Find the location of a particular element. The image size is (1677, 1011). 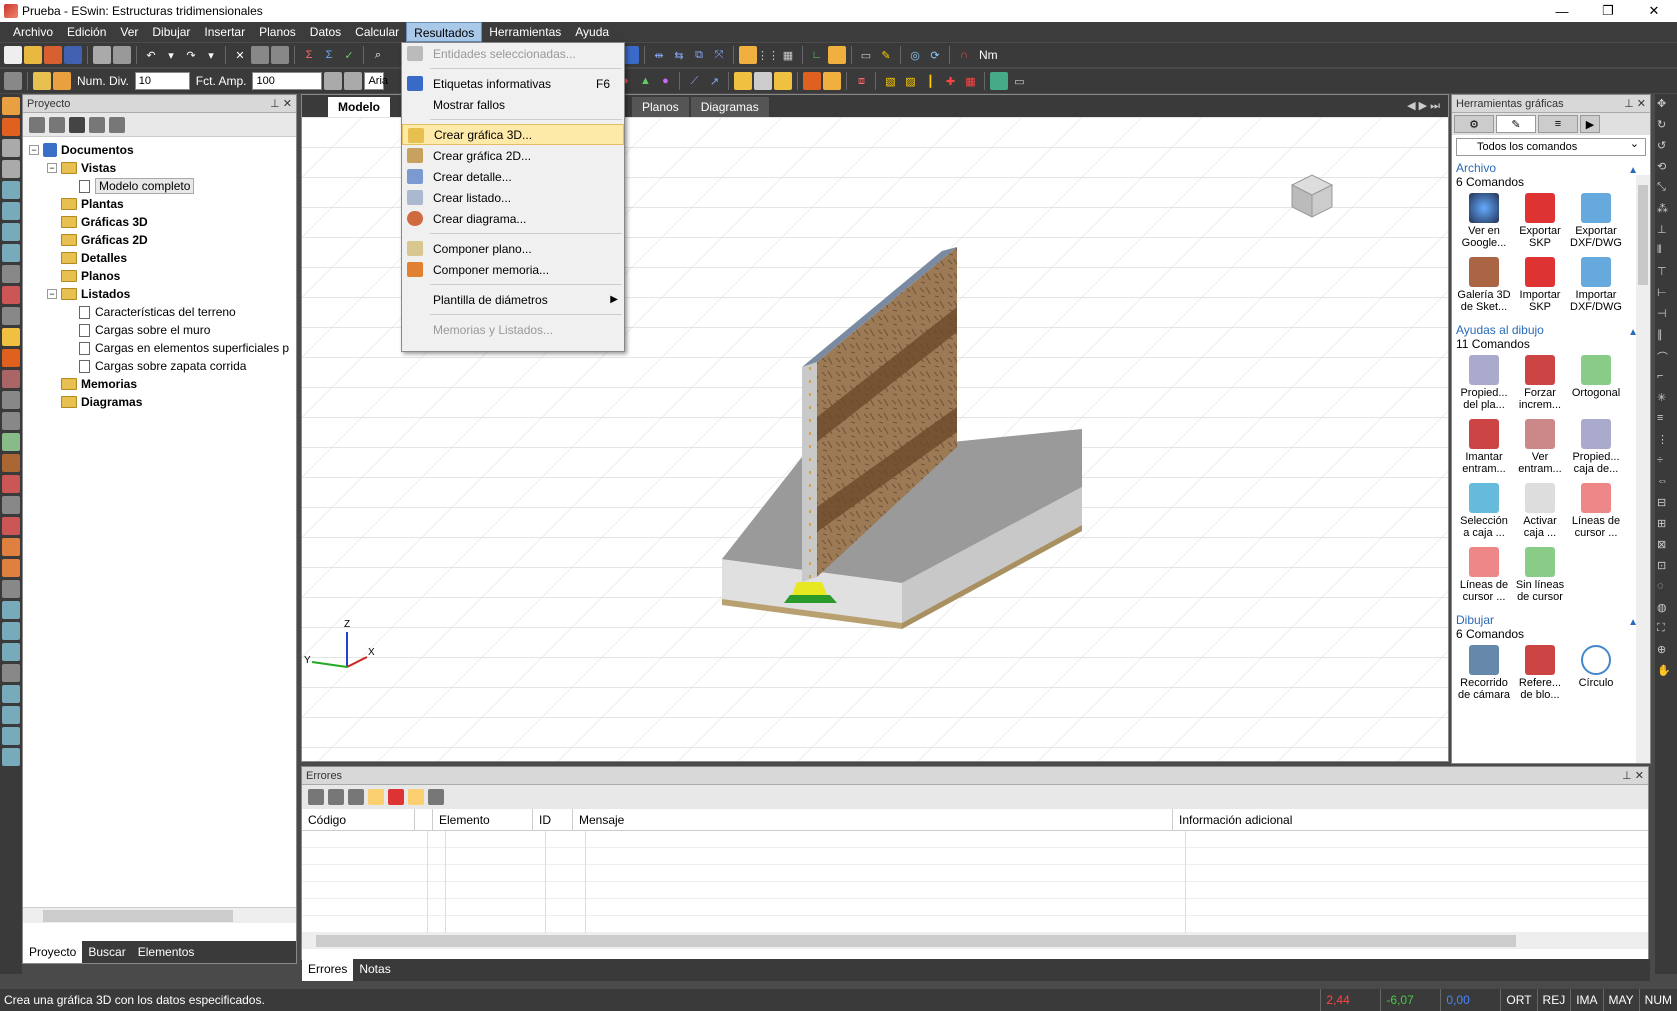

menu-item-plantilla-diametros: Plantilla de diámetros ▶ is located at coordinates (513, 299).